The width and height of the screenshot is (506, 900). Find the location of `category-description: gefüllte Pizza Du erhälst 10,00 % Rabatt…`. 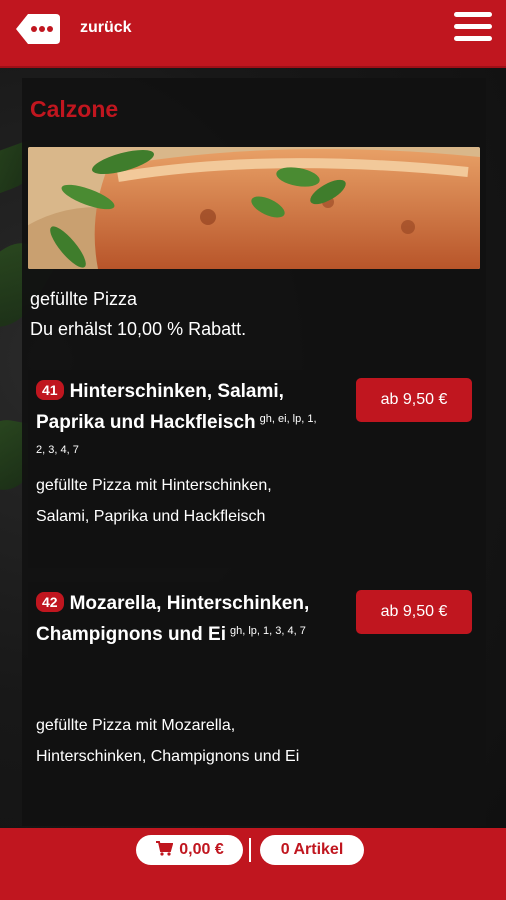

category-description: gefüllte Pizza Du erhälst 10,00 % Rabatt… is located at coordinates (138, 314).